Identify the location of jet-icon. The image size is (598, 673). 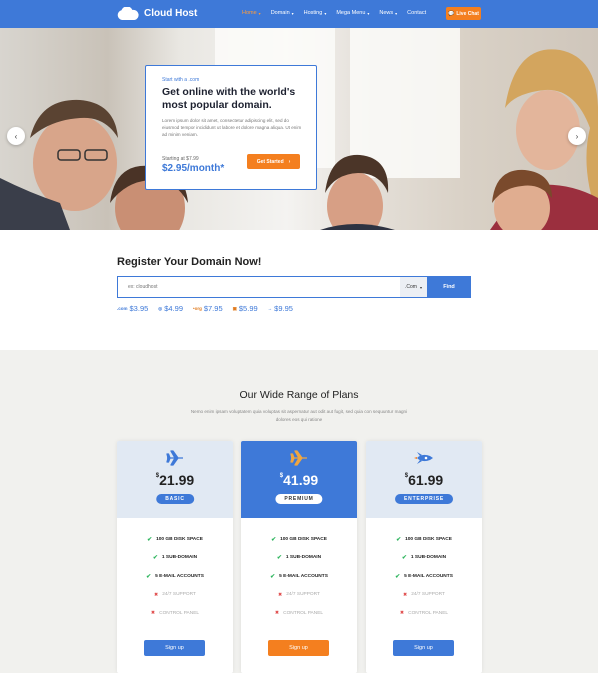
(298, 458).